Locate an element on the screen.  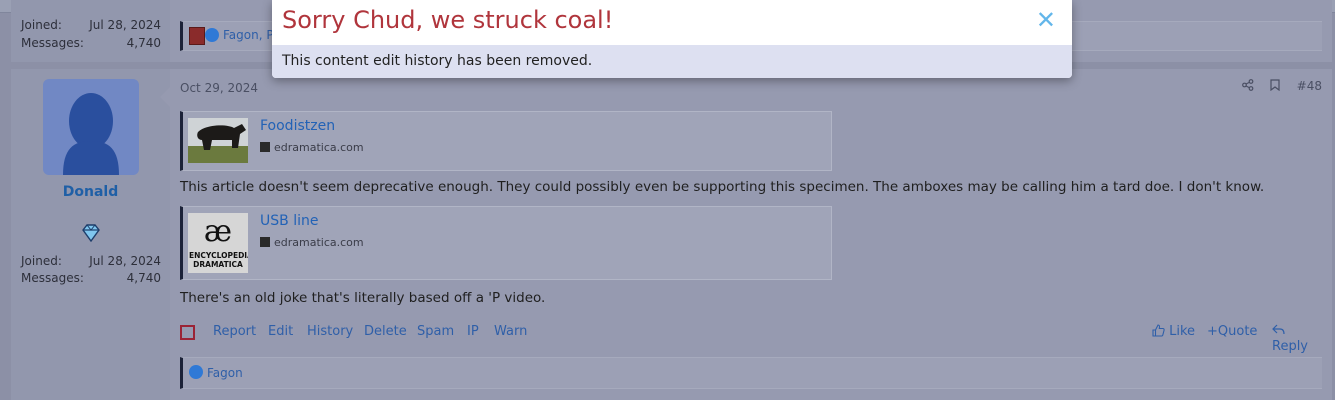
logo-text: ENCYCLOPEDIA DRAMATICA is located at coordinates (218, 260).